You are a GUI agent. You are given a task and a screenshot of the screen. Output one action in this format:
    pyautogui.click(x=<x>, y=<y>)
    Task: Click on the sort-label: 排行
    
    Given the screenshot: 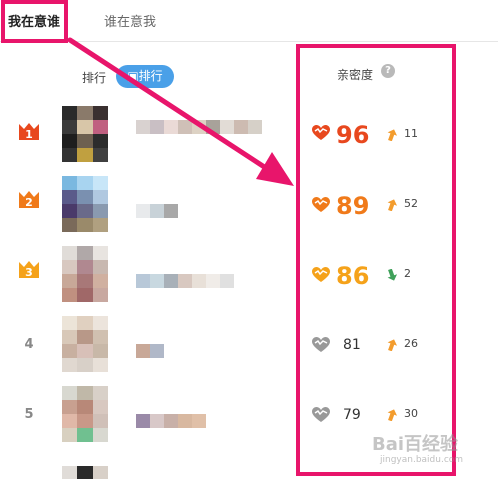 What is the action you would take?
    pyautogui.click(x=94, y=77)
    